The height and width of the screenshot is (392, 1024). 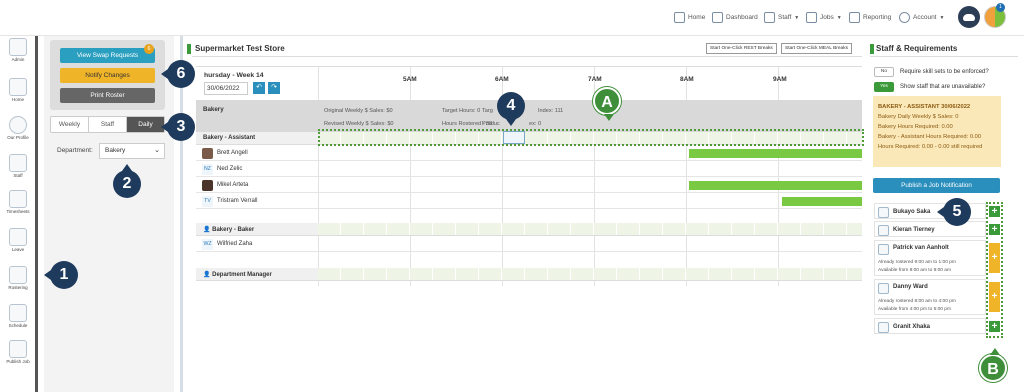 I want to click on view-tabs: Weekly Staff Daily, so click(x=107, y=124).